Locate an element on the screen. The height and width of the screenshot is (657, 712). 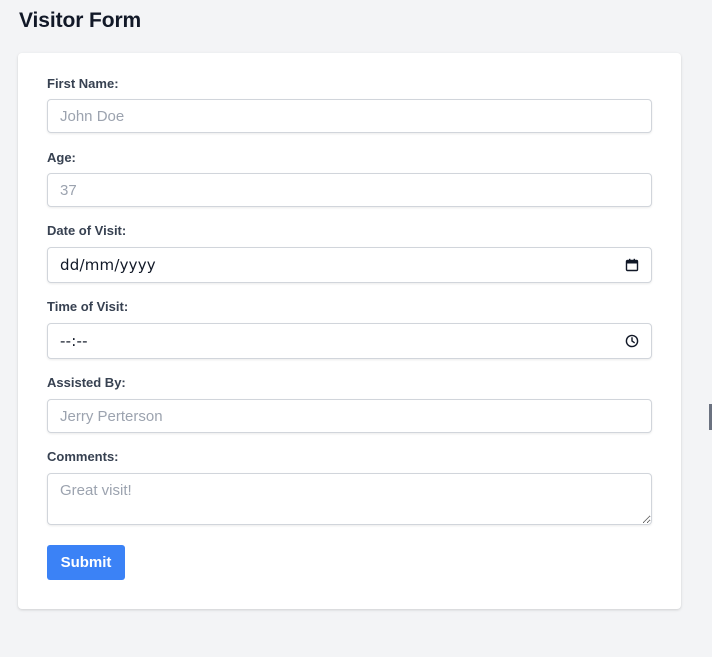
first-name-label: First Name: is located at coordinates (83, 83).